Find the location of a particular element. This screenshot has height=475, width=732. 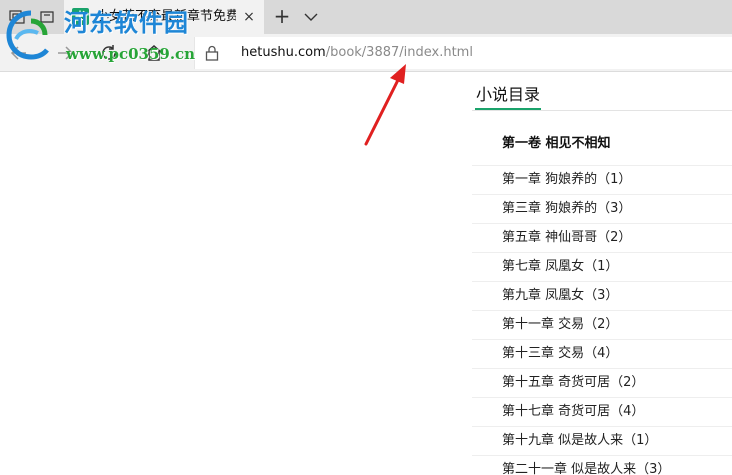

address-bar: hetushu.com/book/3887/index.html is located at coordinates (463, 53).